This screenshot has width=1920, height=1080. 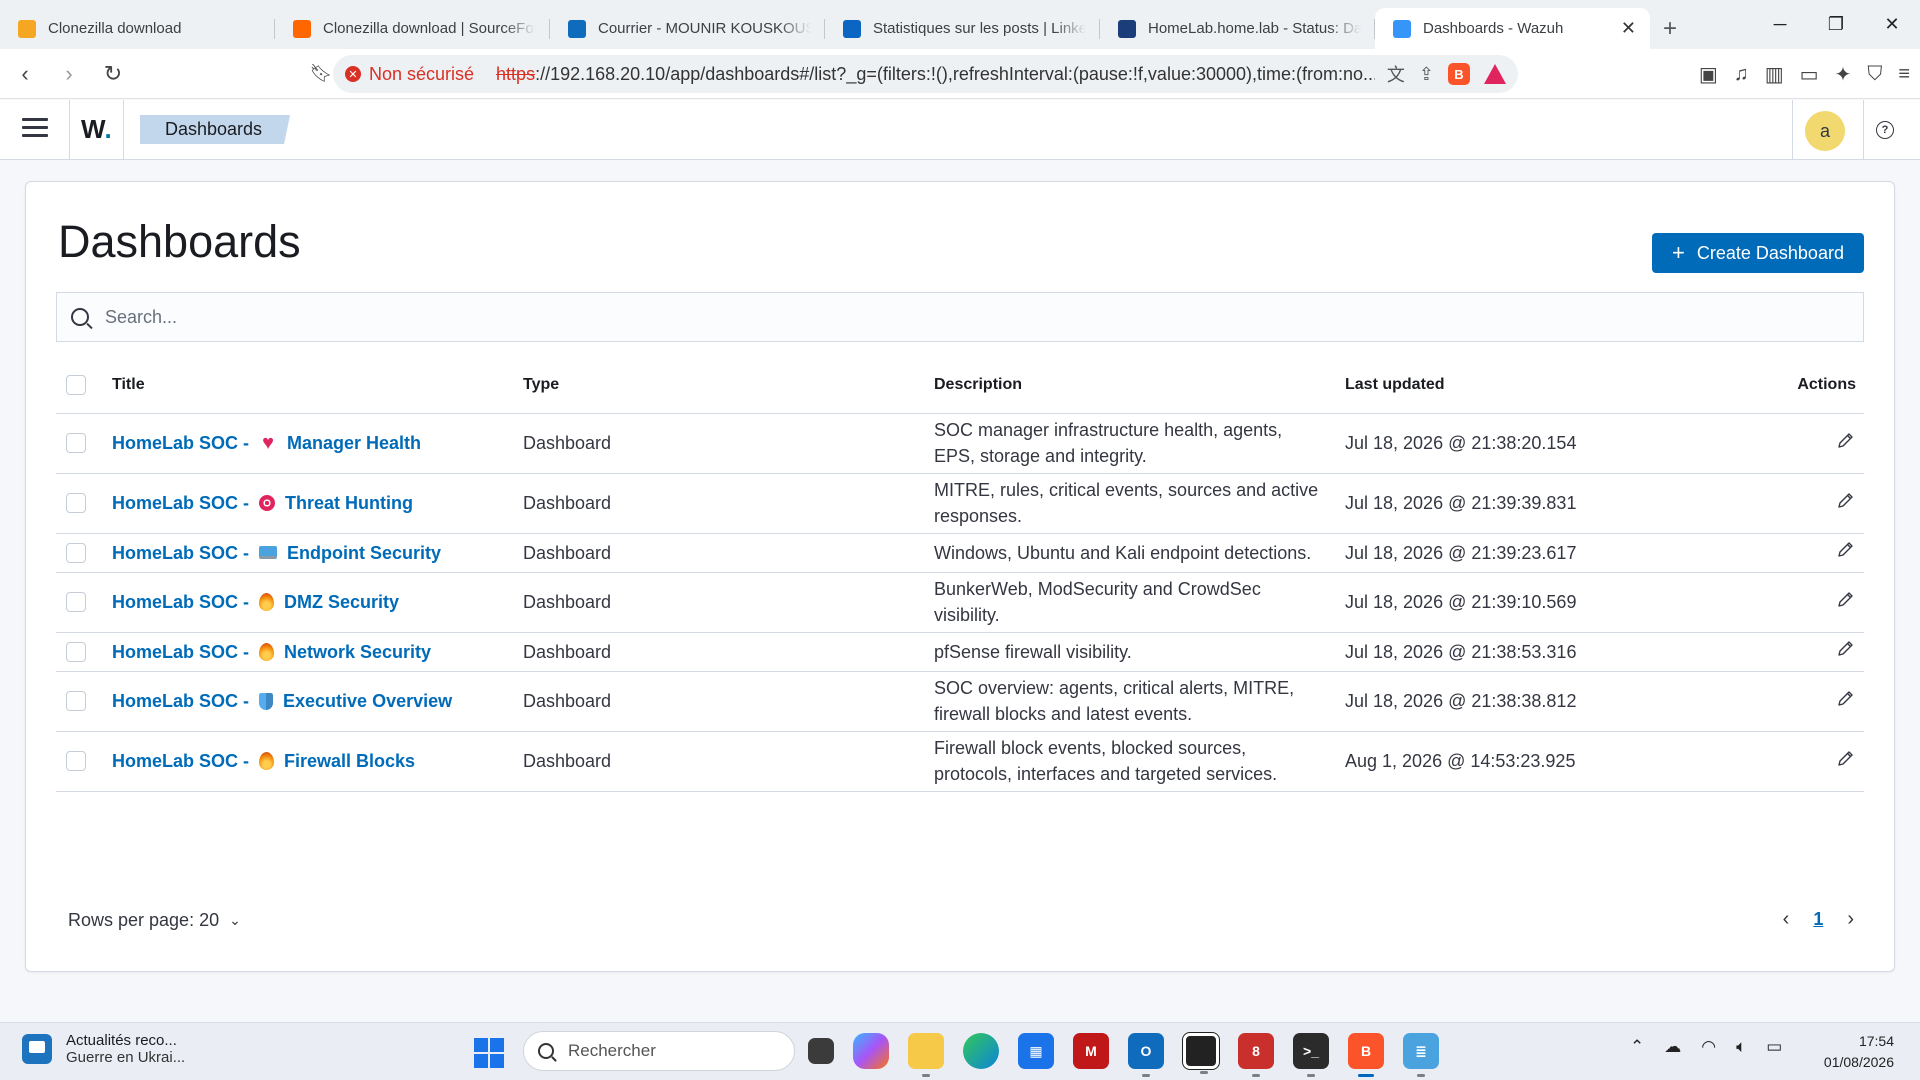 What do you see at coordinates (1859, 1052) in the screenshot?
I see `clock: 17:54 01/08/2026` at bounding box center [1859, 1052].